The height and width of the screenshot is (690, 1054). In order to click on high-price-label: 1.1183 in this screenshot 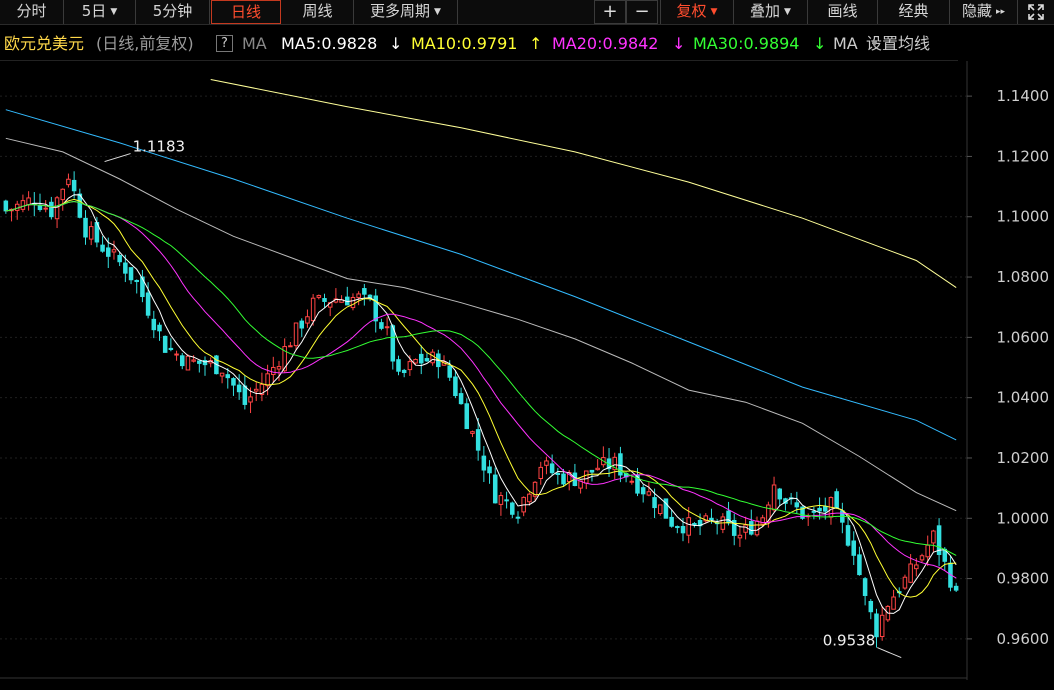, I will do `click(159, 147)`.